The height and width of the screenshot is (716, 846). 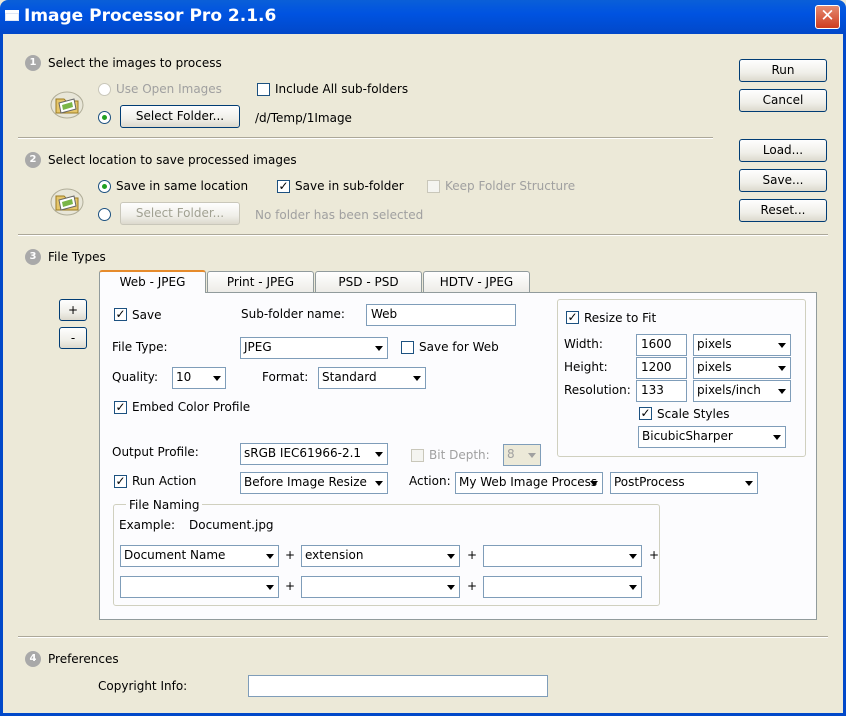 I want to click on save-for-web-checkbox, so click(x=407, y=347).